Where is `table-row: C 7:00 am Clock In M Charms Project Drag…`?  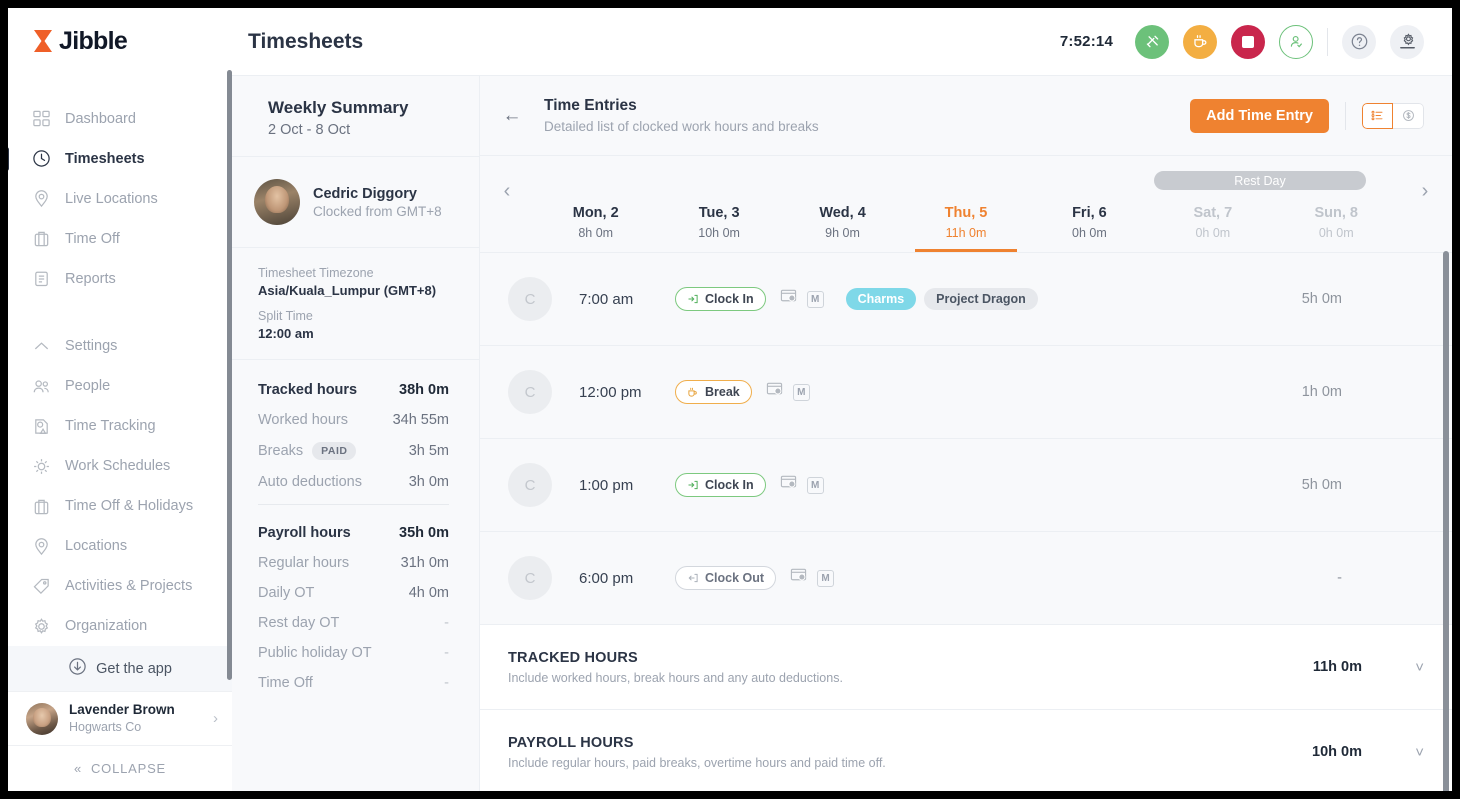 table-row: C 7:00 am Clock In M Charms Project Drag… is located at coordinates (966, 299).